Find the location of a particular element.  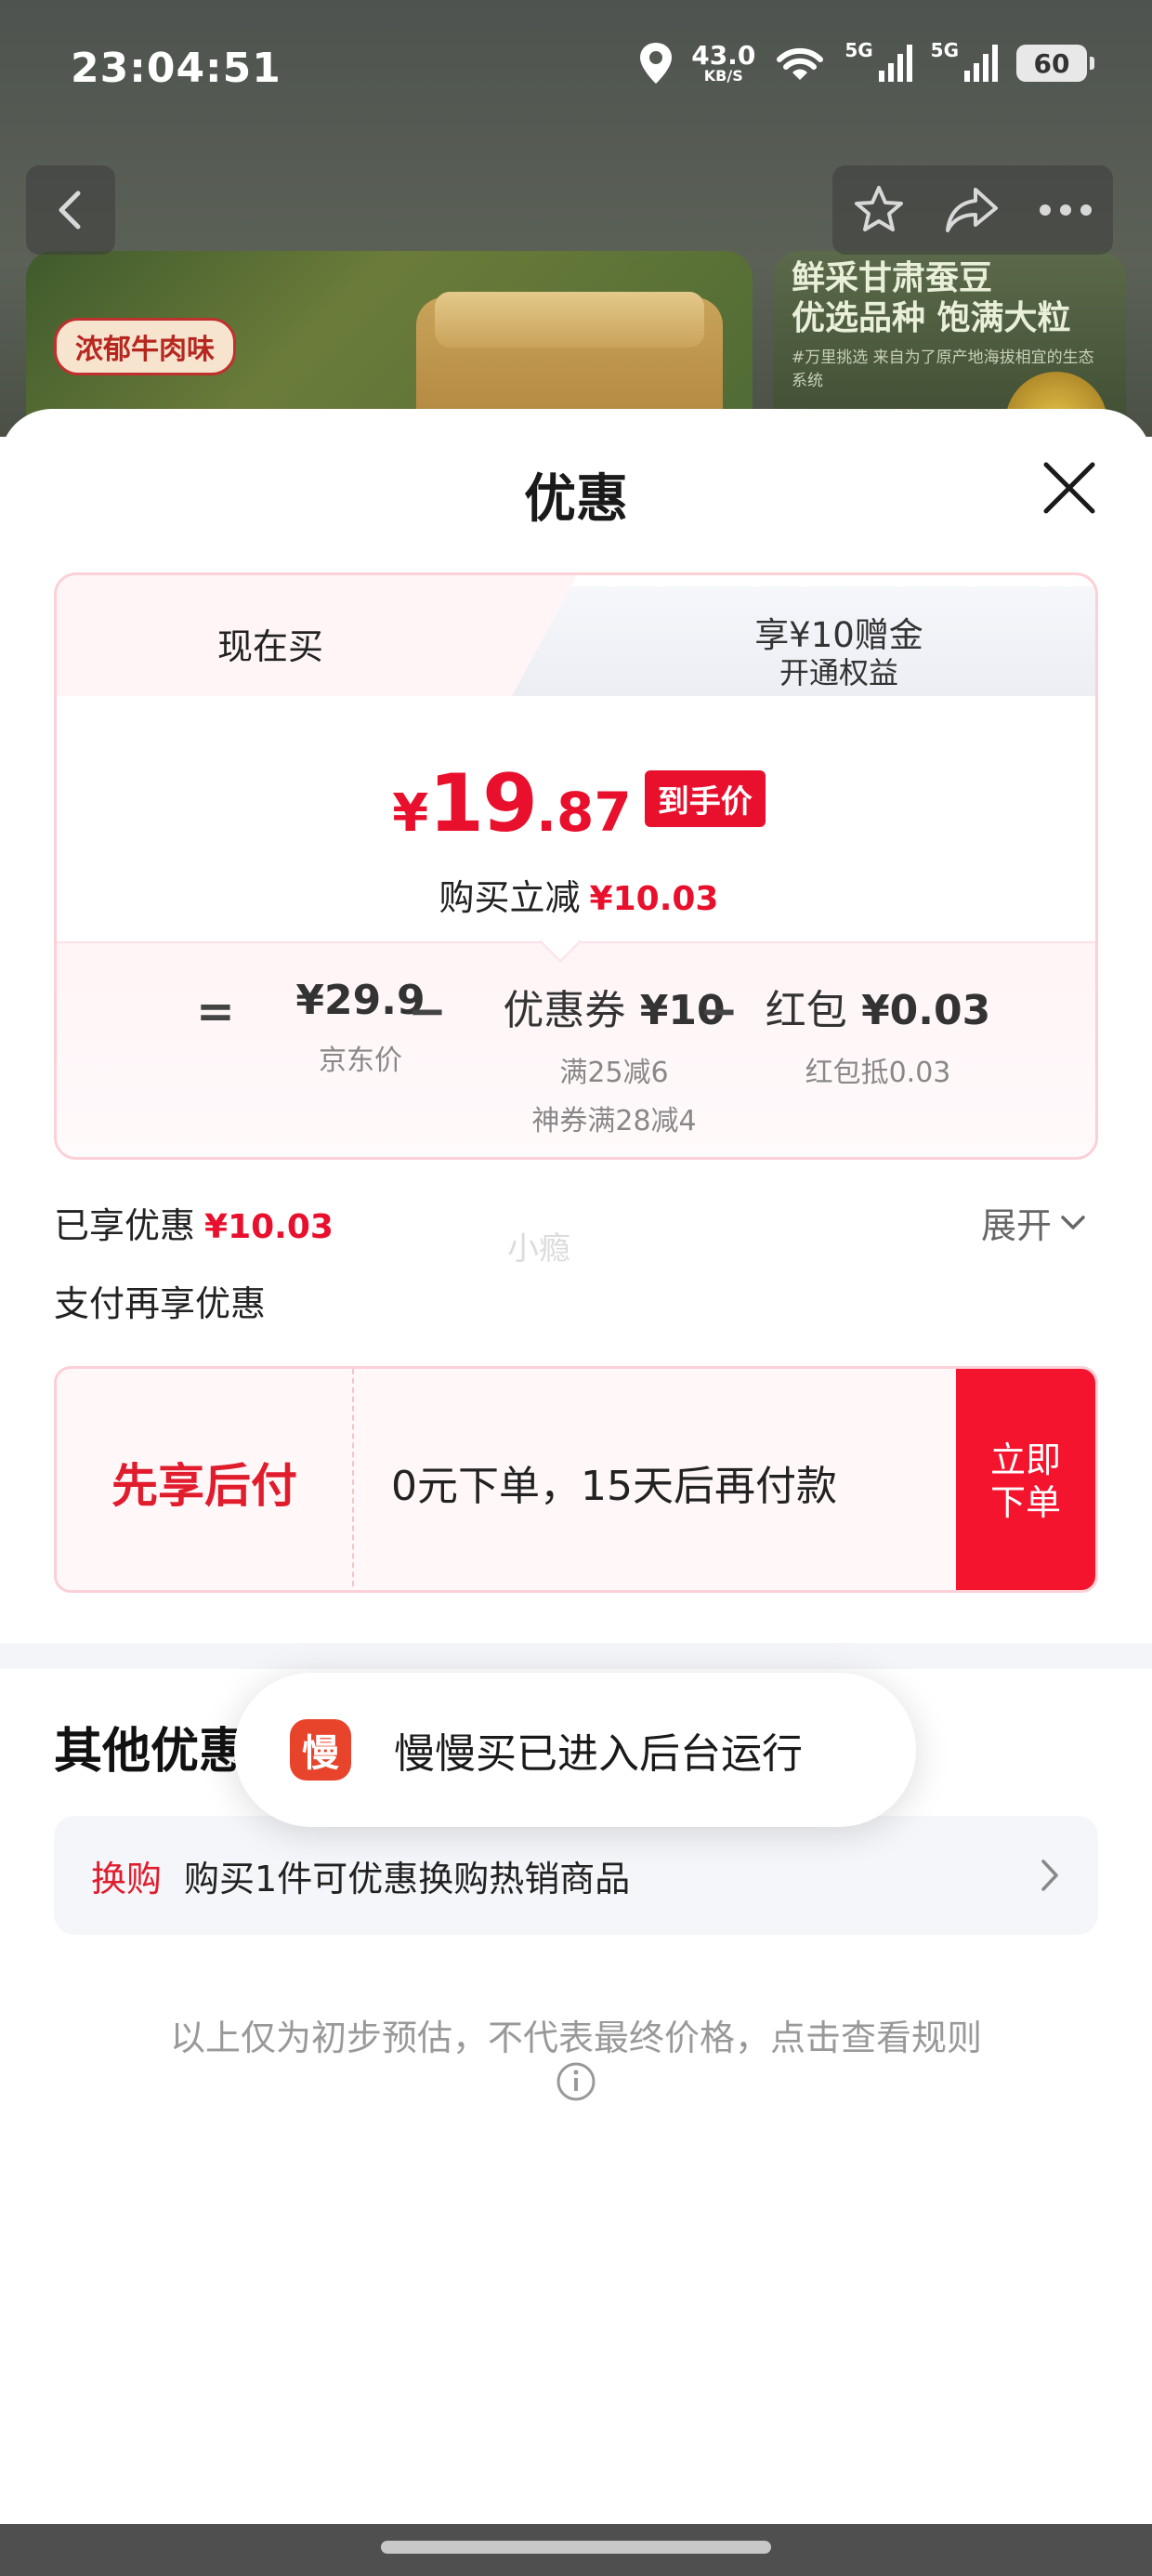

net-speed-value: 43.0 is located at coordinates (723, 55).